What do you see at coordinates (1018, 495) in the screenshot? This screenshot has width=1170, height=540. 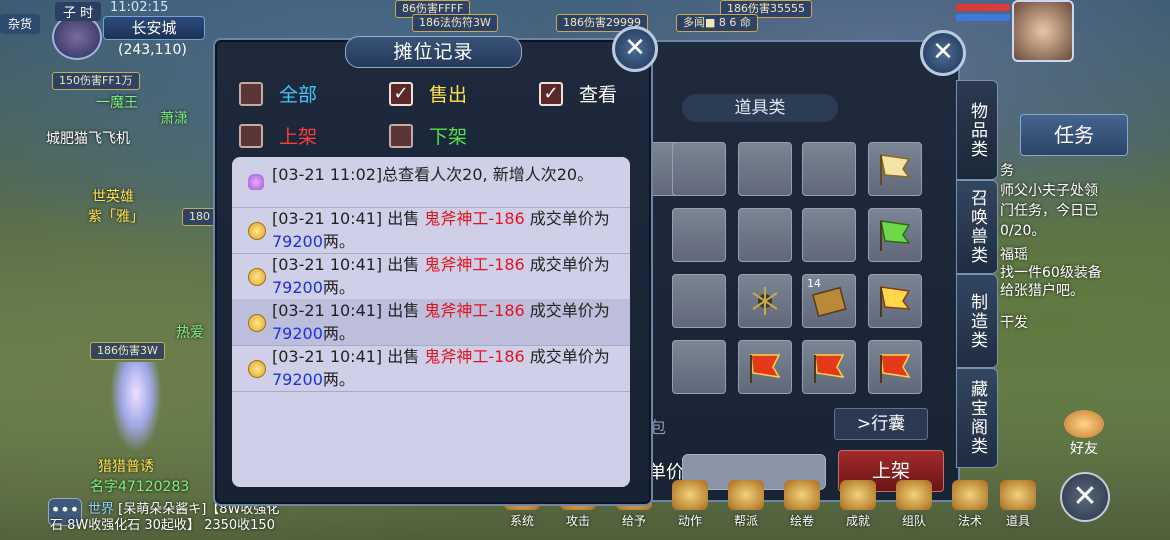 I see `treasure-chest-icon` at bounding box center [1018, 495].